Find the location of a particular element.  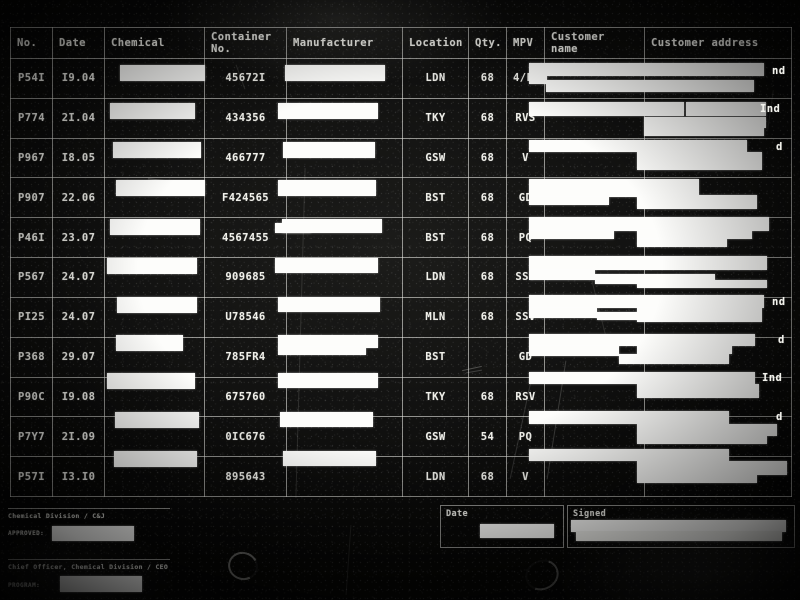

program-redaction-bar is located at coordinates (101, 584).